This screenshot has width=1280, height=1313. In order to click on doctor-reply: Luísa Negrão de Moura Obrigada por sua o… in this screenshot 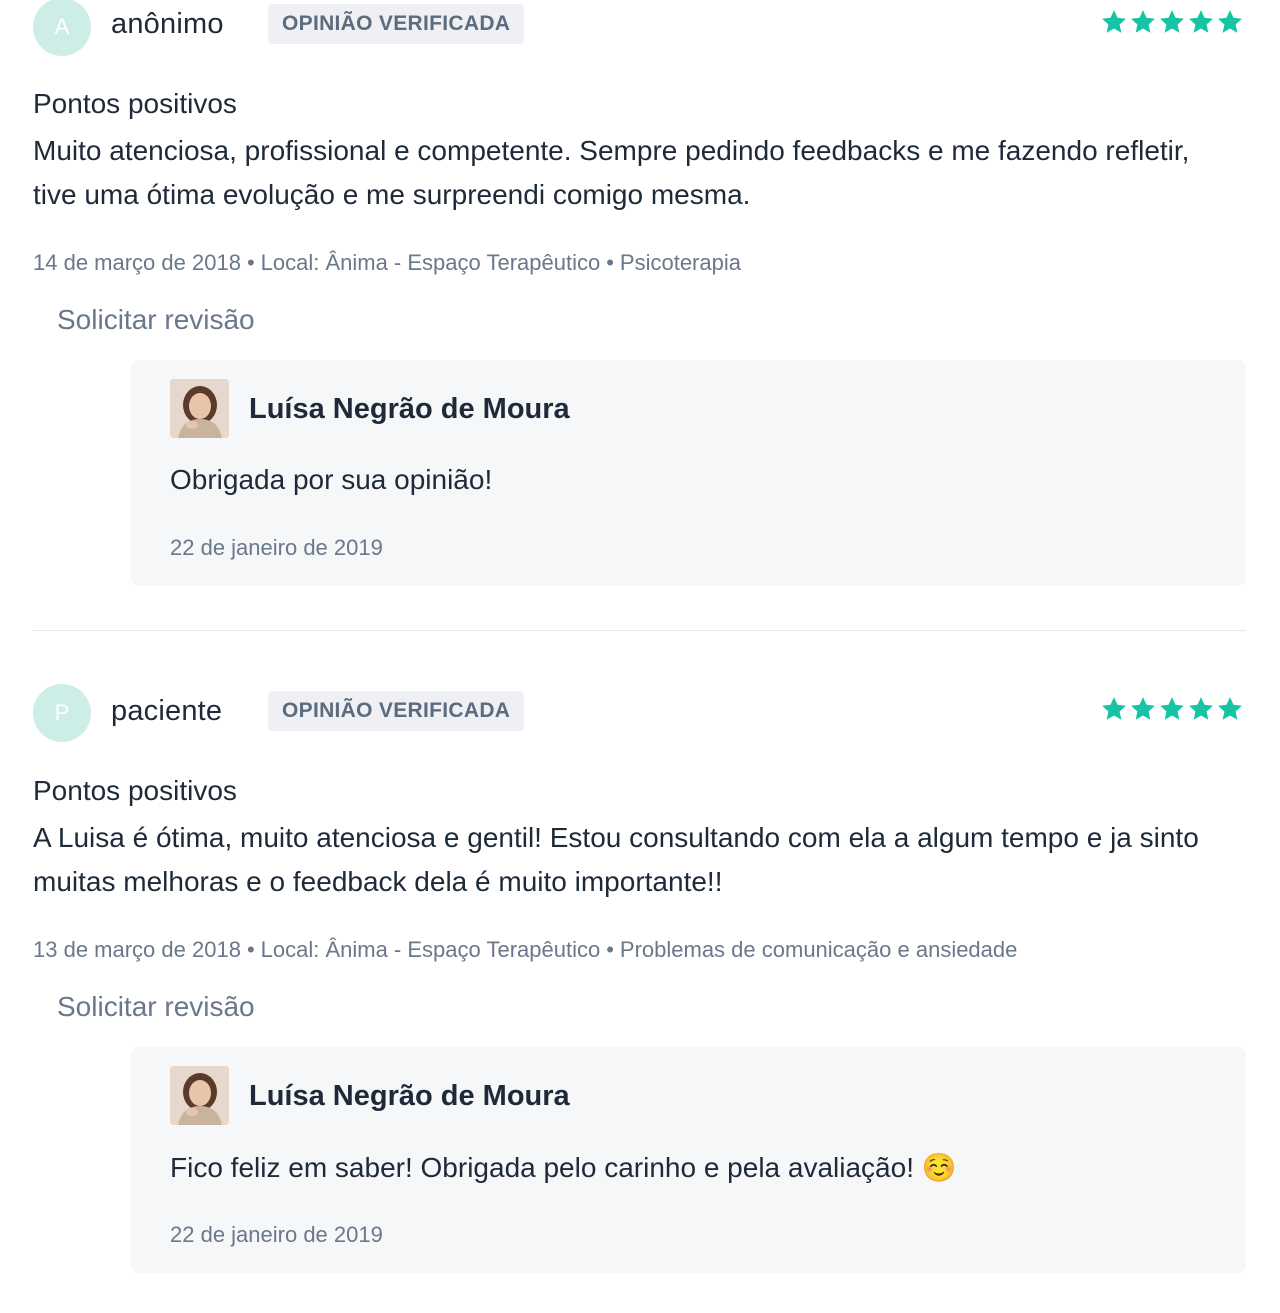, I will do `click(688, 473)`.